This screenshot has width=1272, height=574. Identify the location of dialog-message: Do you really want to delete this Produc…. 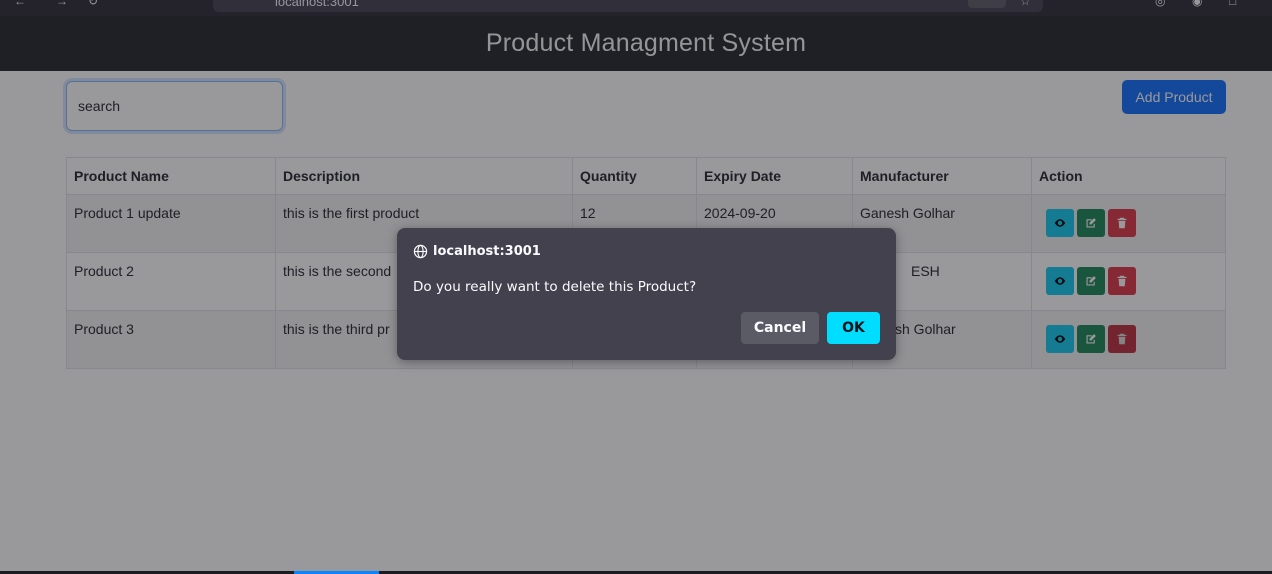
(555, 287).